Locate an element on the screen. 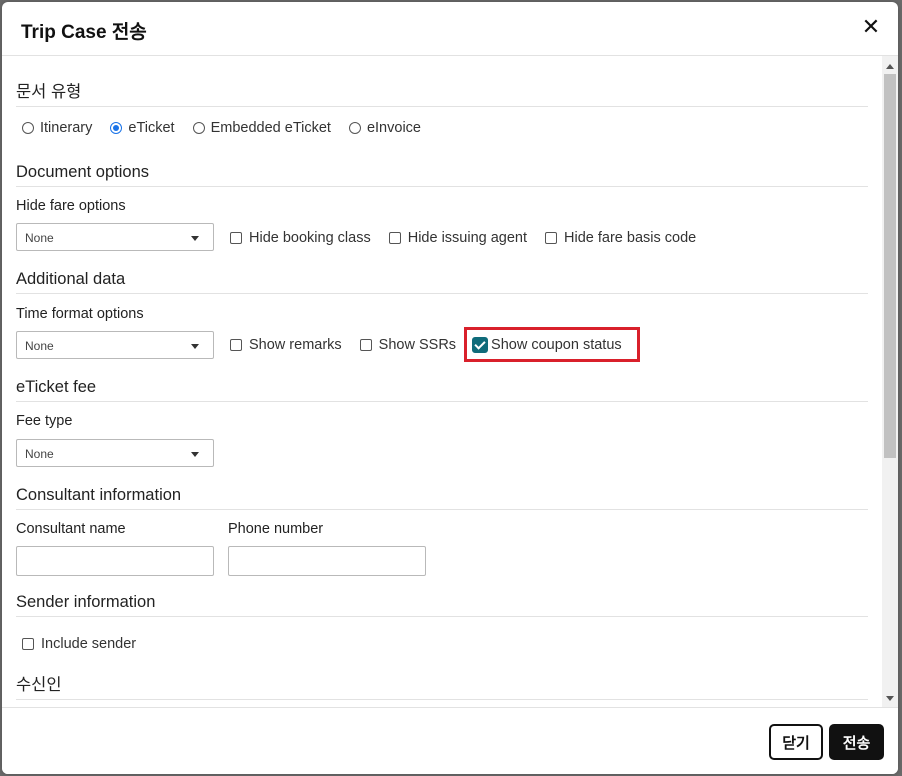 The height and width of the screenshot is (776, 902). checkbox-show-remarks: Show remarks is located at coordinates (286, 345).